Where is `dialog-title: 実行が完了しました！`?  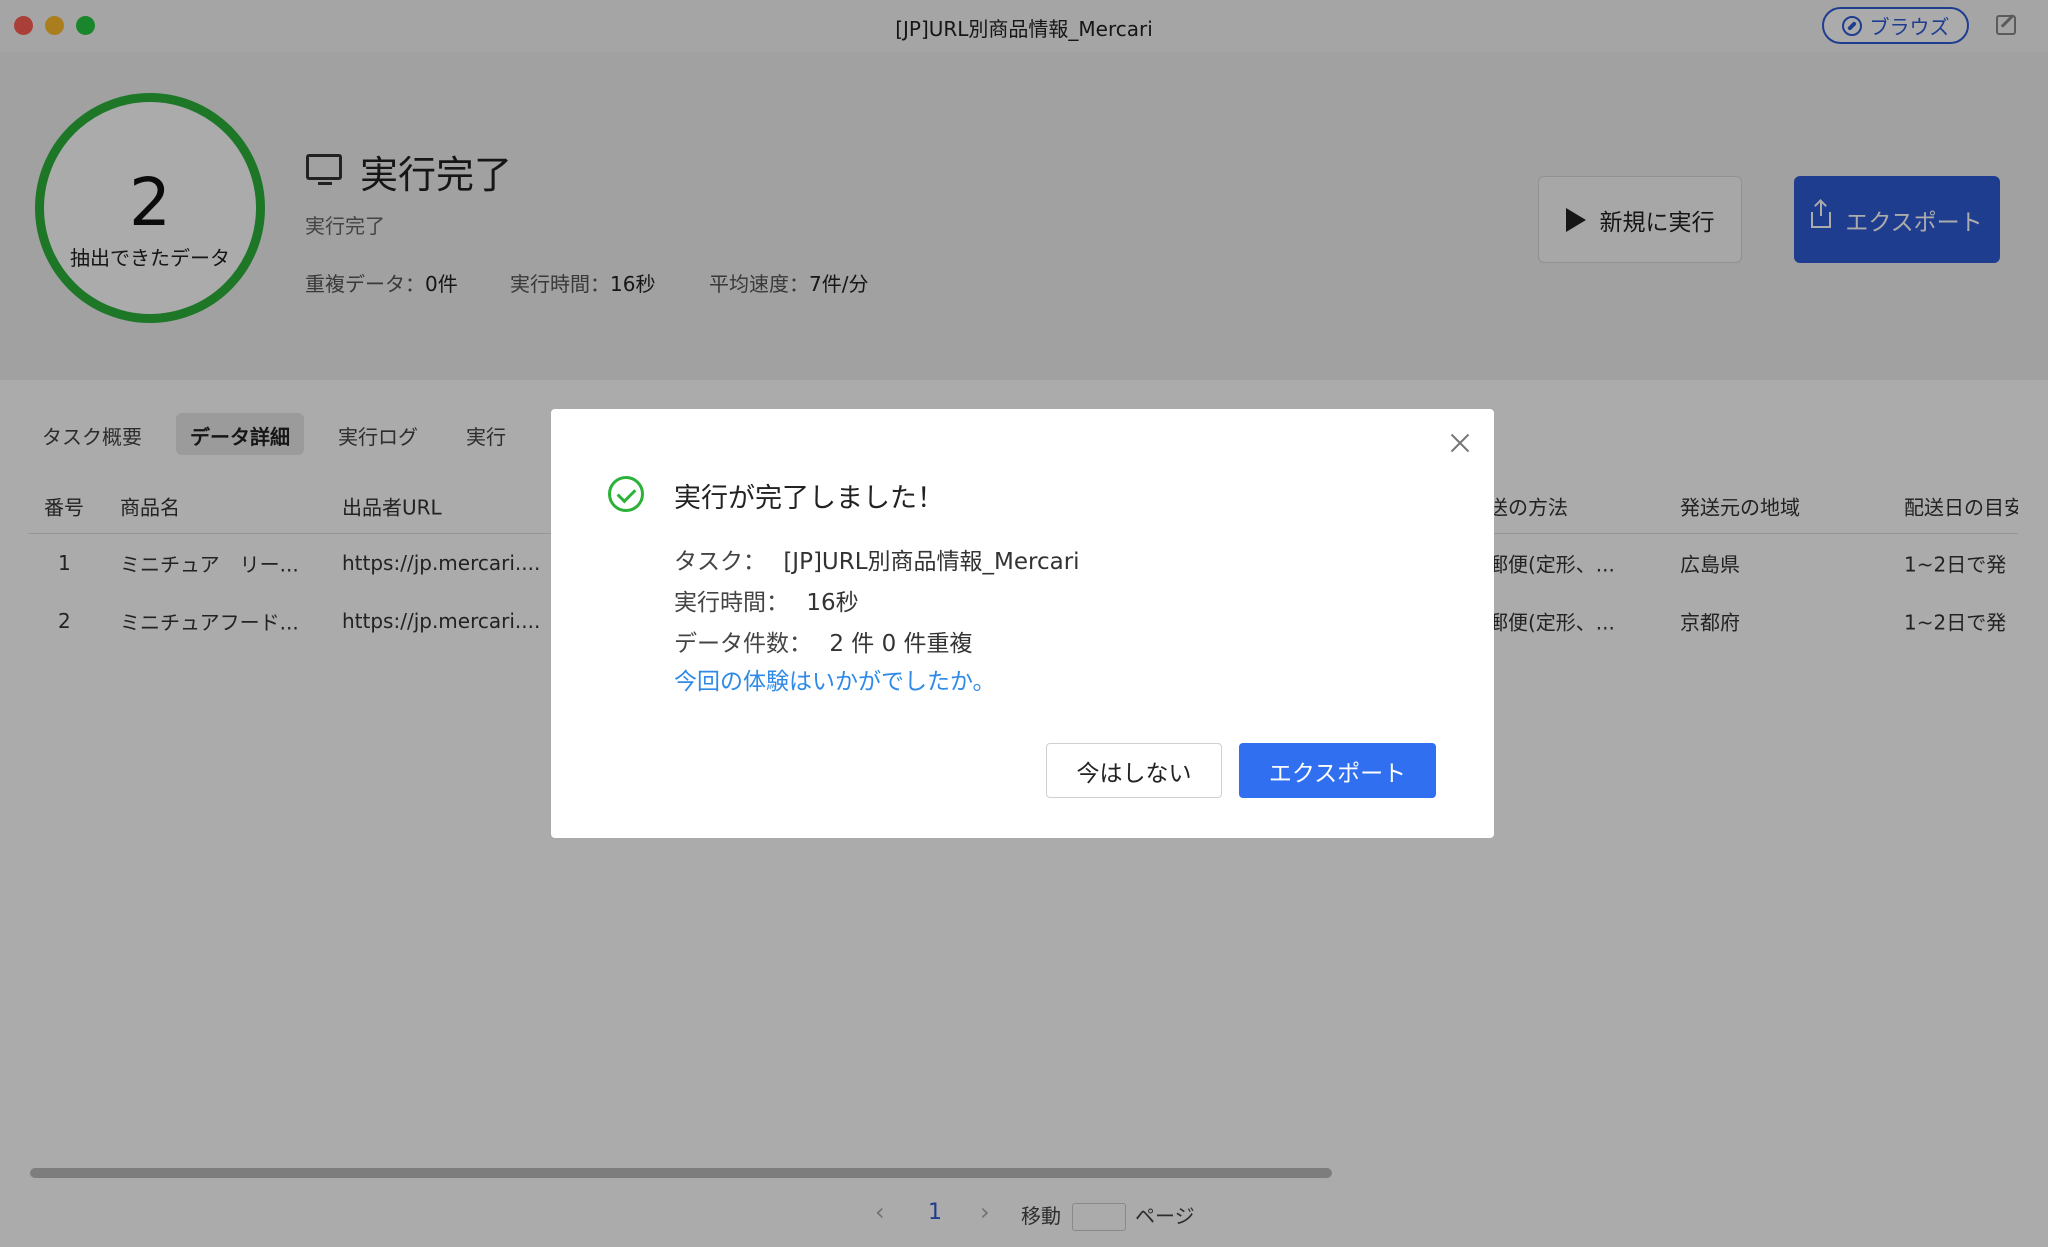 dialog-title: 実行が完了しました！ is located at coordinates (809, 498).